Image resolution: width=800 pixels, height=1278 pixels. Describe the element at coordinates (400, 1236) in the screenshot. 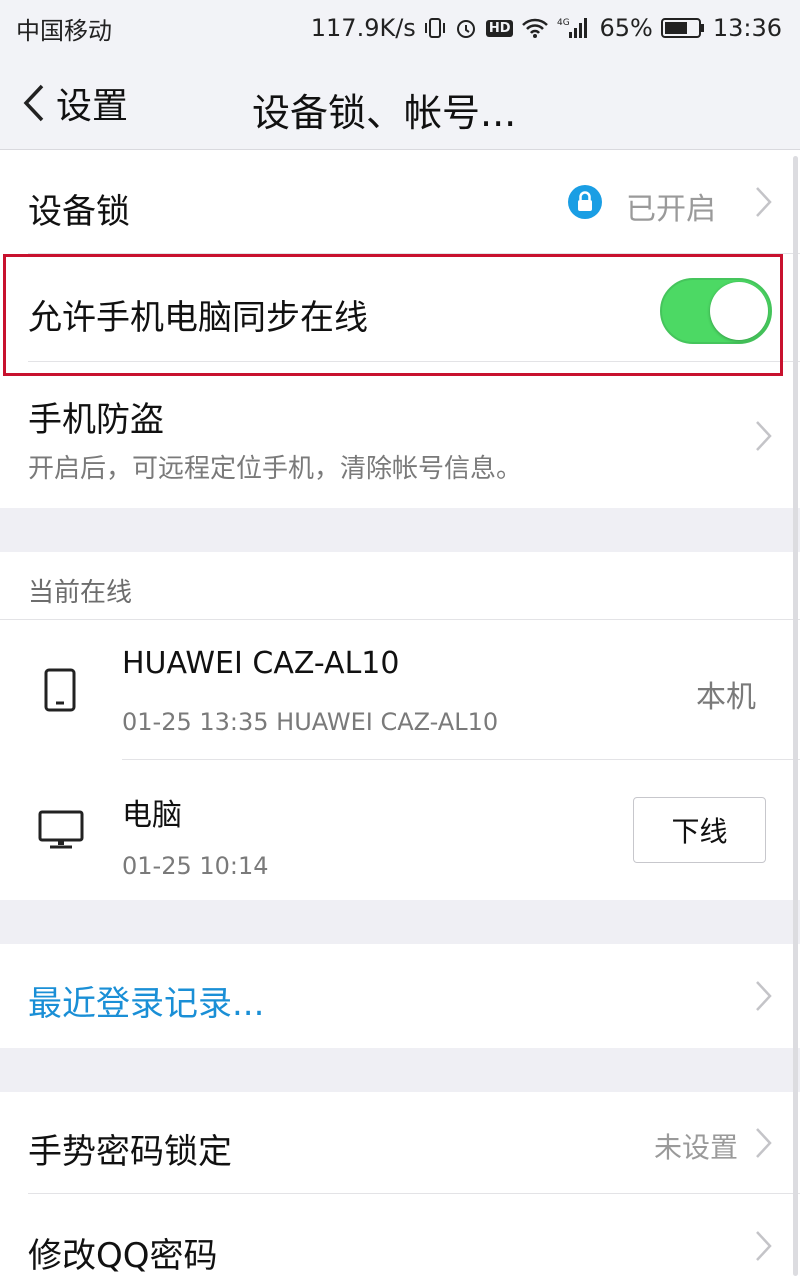

I see `change-password-row: 修改QQ密码` at that location.